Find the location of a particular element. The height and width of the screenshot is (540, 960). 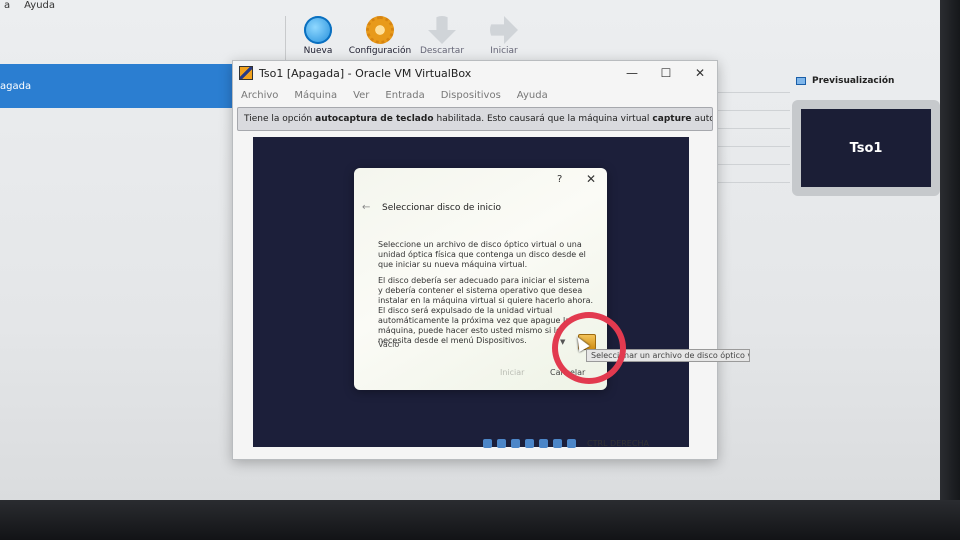

back-arrow-icon: ← is located at coordinates (366, 207).